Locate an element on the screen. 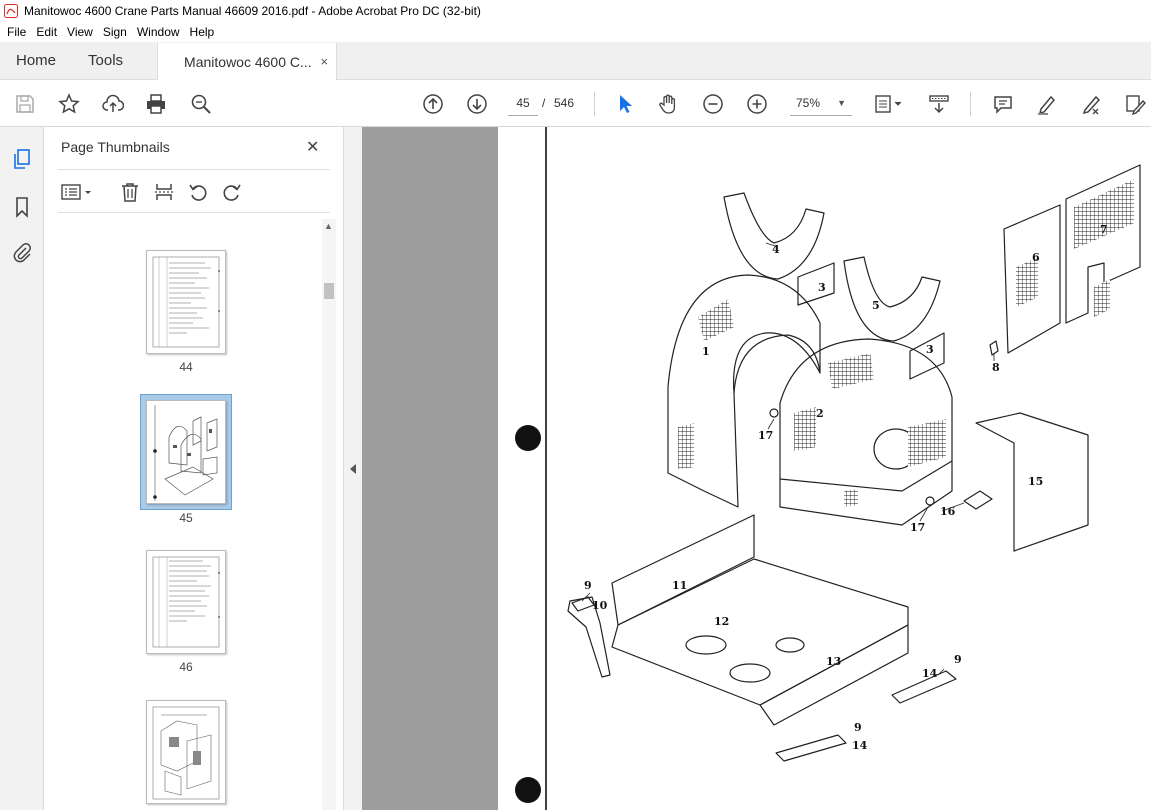 This screenshot has width=1151, height=810. insert-page-icon is located at coordinates (164, 192).